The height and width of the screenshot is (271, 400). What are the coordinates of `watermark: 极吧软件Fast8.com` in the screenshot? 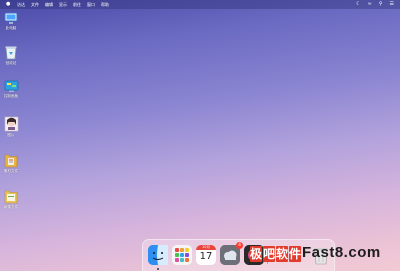 It's located at (315, 254).